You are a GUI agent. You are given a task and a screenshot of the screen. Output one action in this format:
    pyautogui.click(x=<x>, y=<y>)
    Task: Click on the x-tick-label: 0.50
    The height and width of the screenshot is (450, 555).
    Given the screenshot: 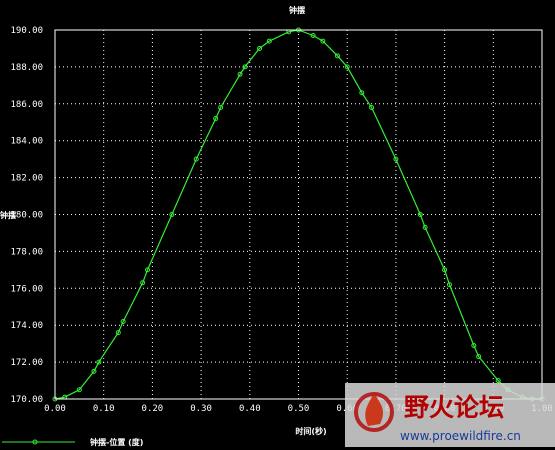 What is the action you would take?
    pyautogui.click(x=299, y=409)
    